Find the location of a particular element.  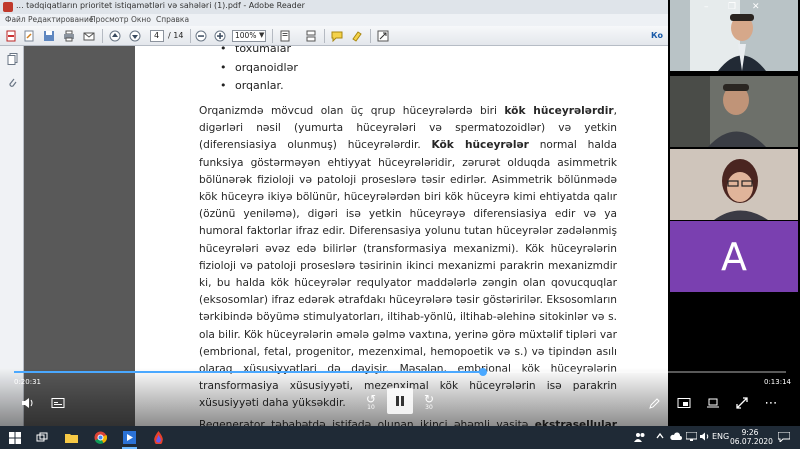

seek-bar-progress is located at coordinates (248, 372).